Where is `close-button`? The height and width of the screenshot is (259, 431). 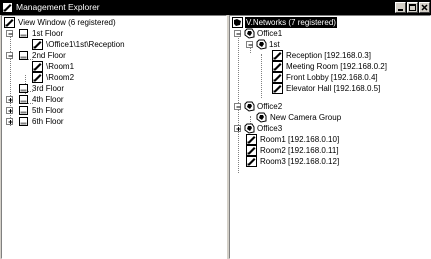
close-button is located at coordinates (424, 7).